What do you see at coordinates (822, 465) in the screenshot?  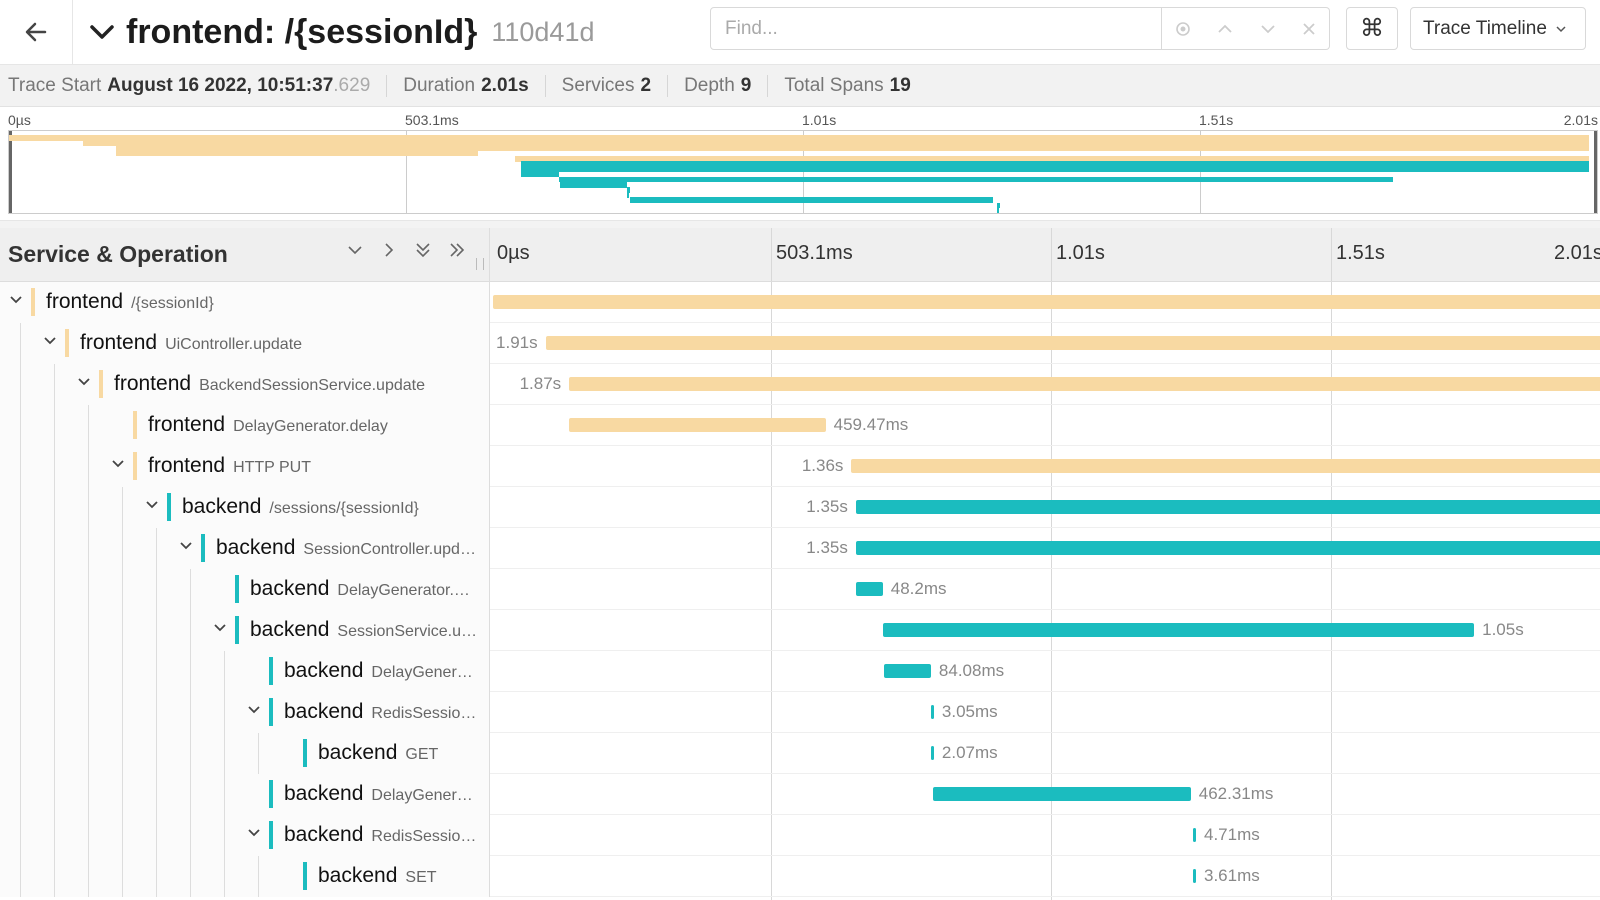 I see `span-duration: 1.36s` at bounding box center [822, 465].